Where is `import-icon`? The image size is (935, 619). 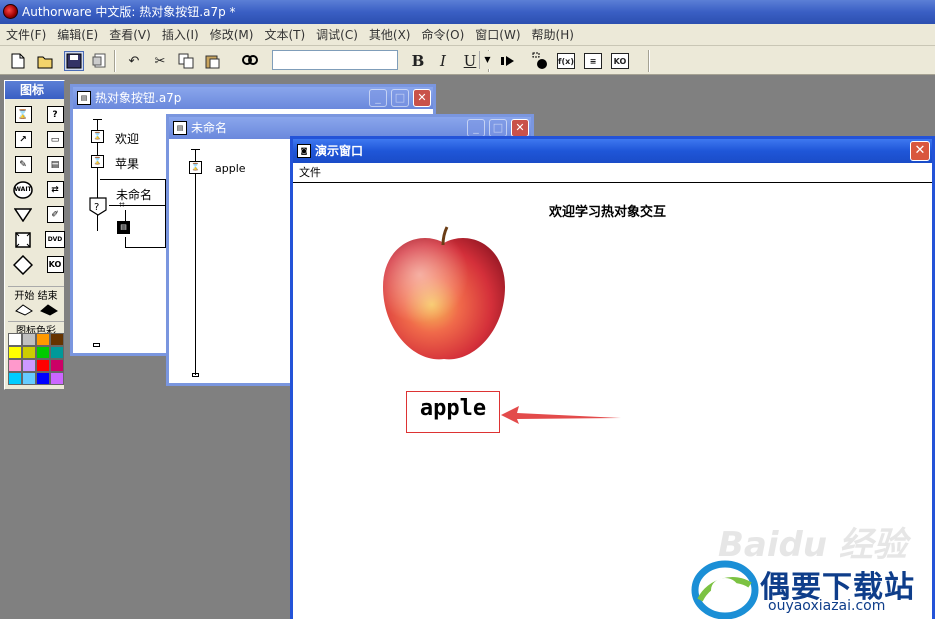 import-icon is located at coordinates (100, 61).